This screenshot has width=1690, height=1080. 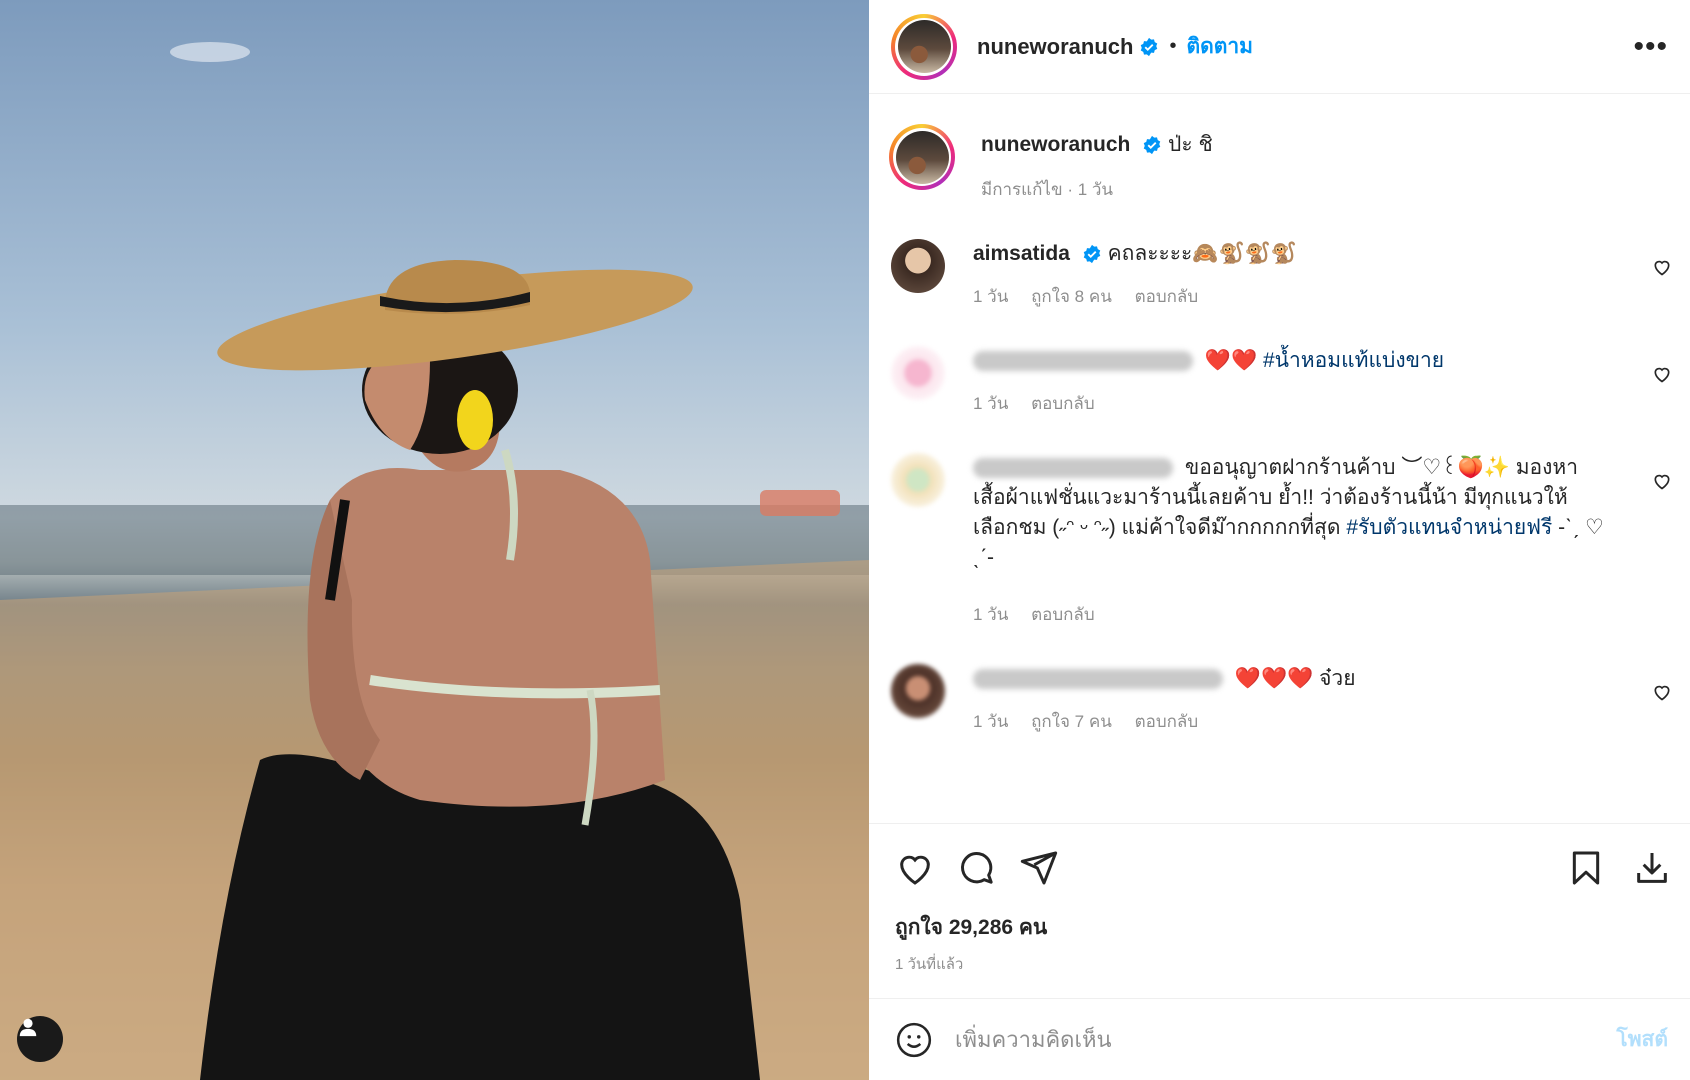 I want to click on post-comment-button: โพสต์, so click(x=1642, y=1039).